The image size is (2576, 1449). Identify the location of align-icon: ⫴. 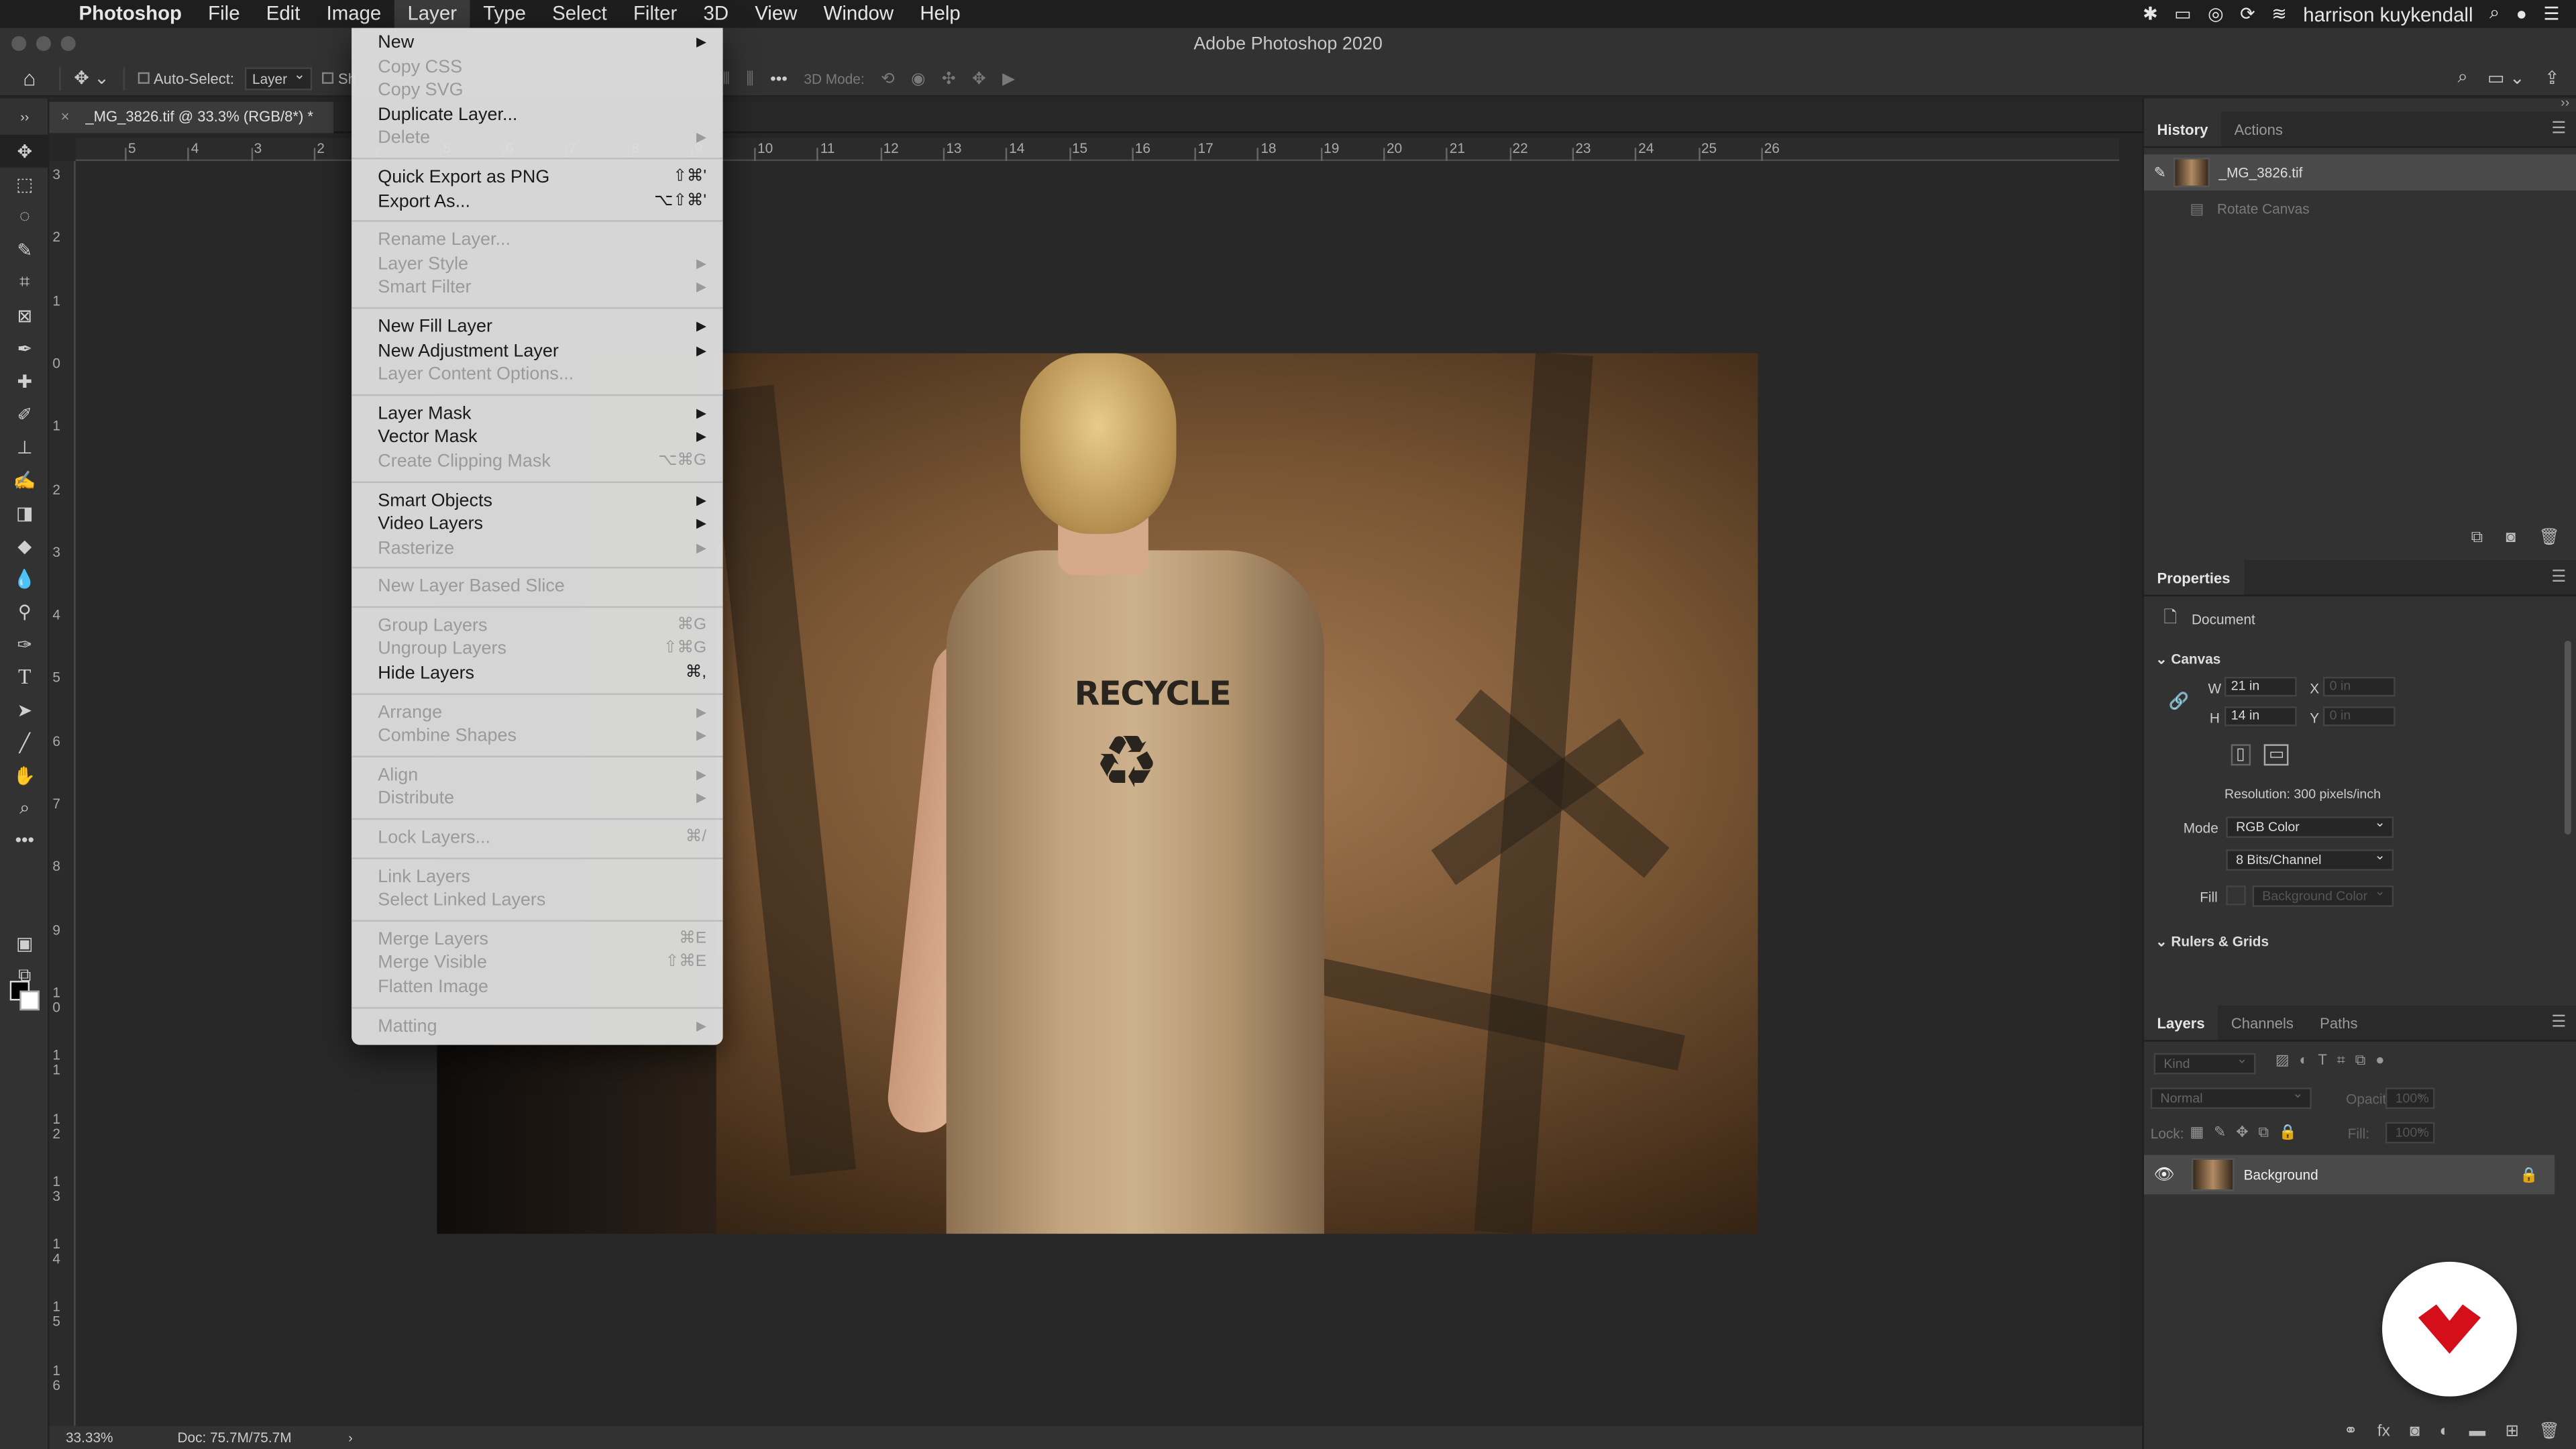
(726, 79).